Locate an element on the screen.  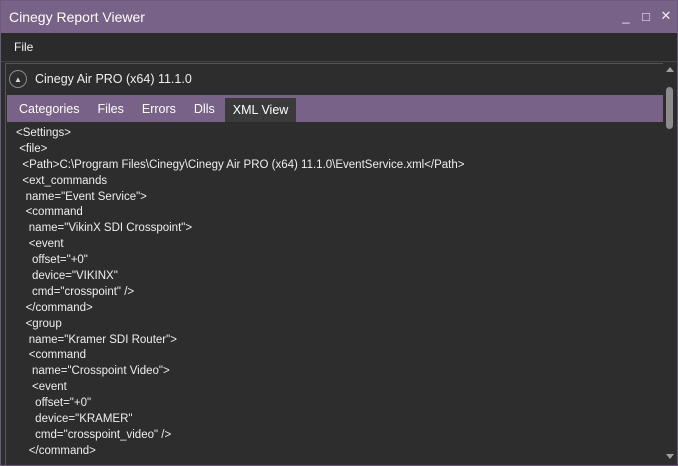
xml-line: name="VikinX SDI Crosspoint"> is located at coordinates (104, 228).